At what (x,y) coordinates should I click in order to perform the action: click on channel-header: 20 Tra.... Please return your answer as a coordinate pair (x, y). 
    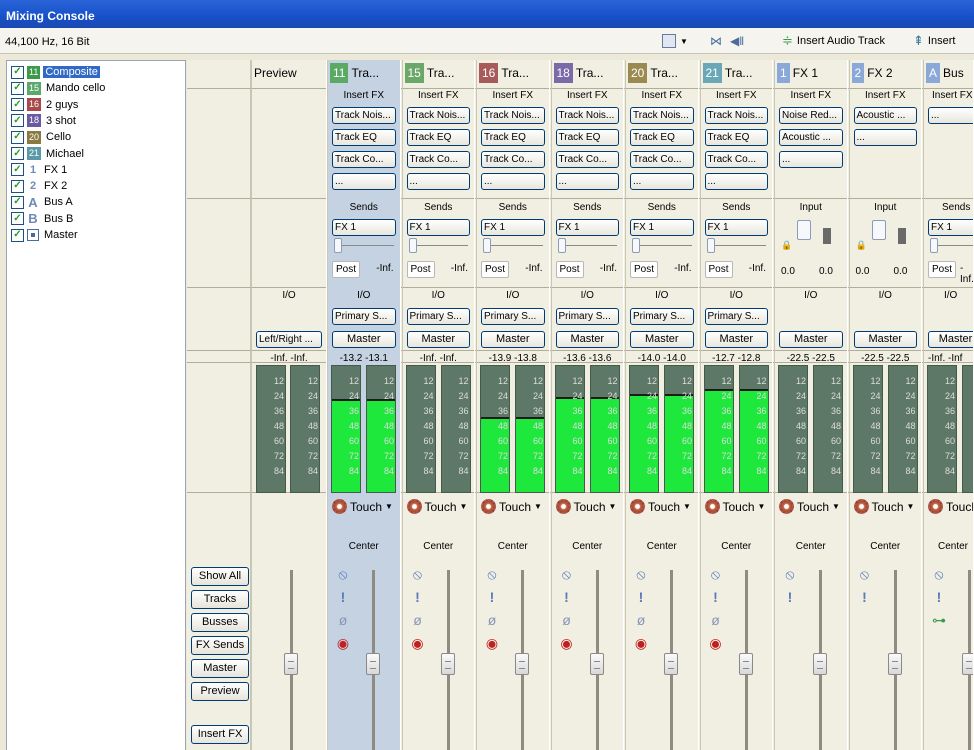
    Looking at the image, I should click on (662, 73).